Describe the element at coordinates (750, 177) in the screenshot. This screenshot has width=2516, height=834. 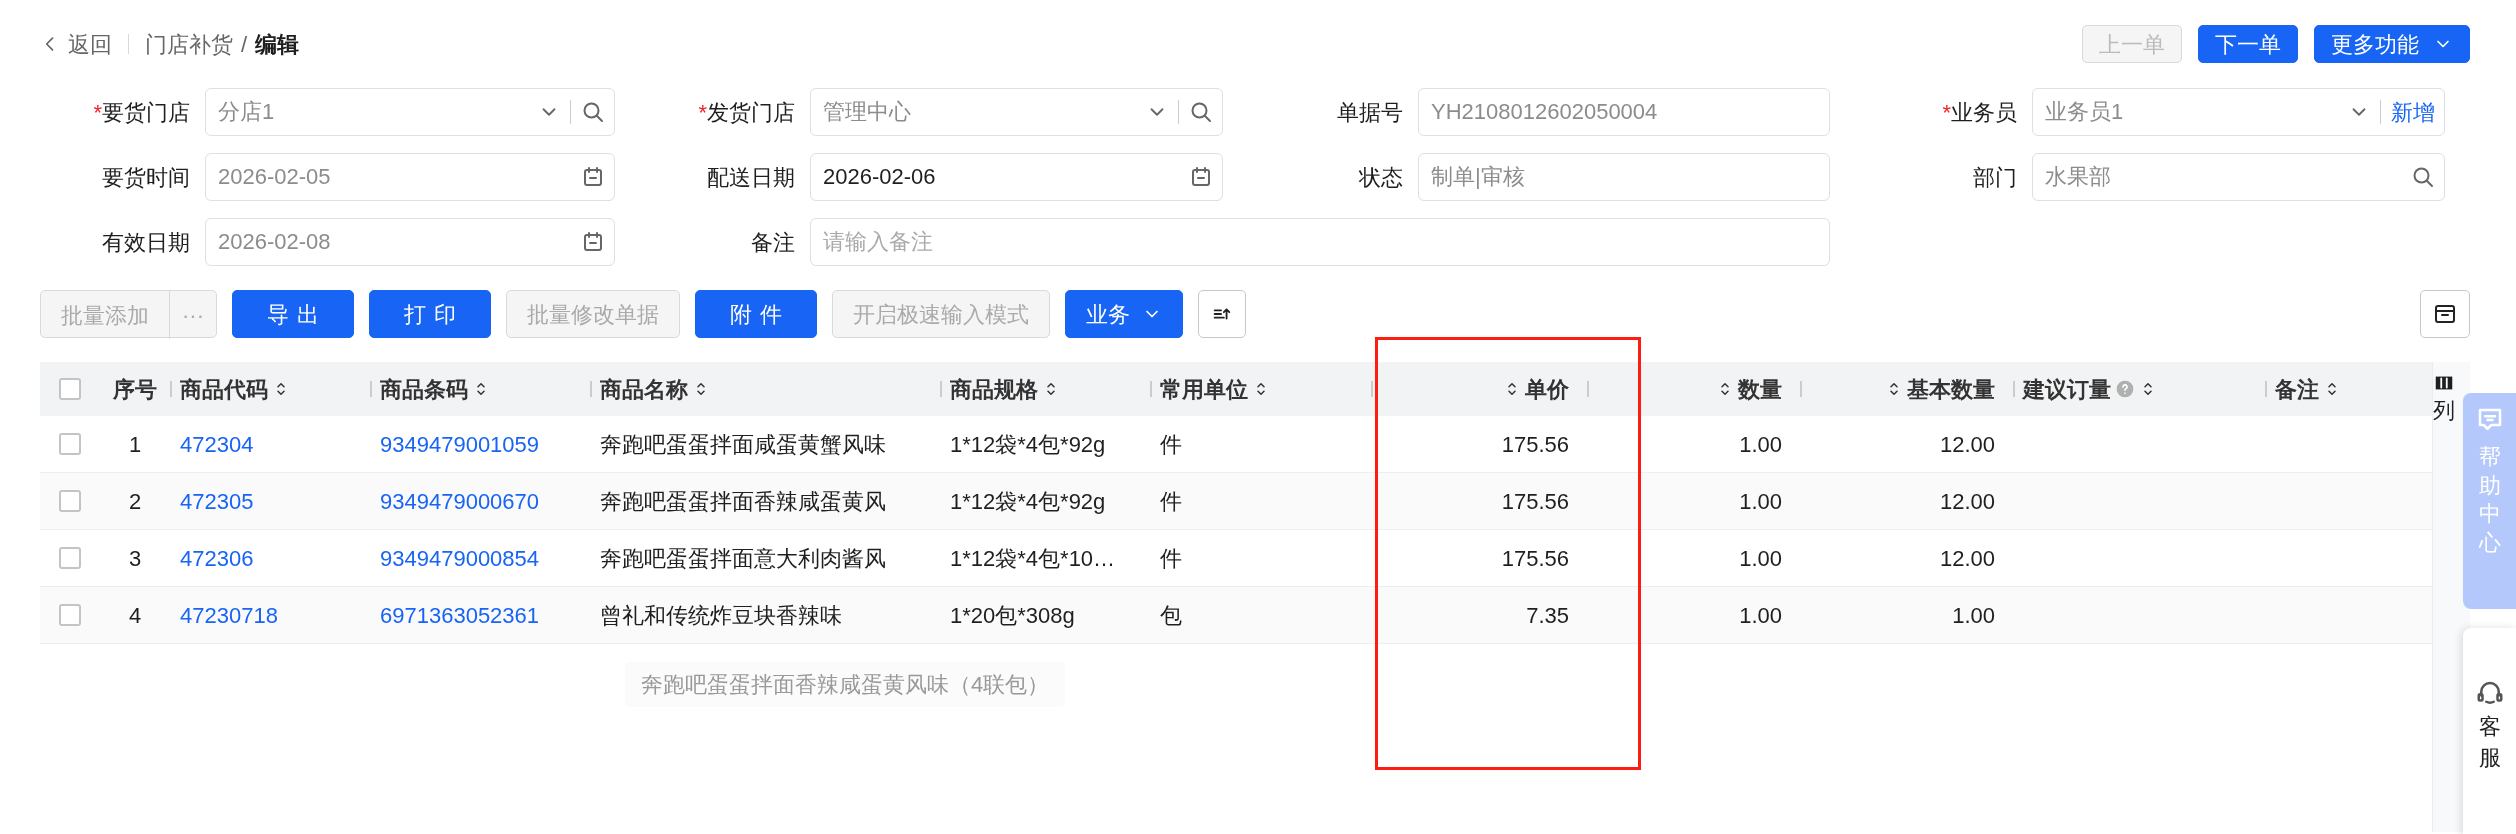
I see `field-label: 配送日期` at that location.